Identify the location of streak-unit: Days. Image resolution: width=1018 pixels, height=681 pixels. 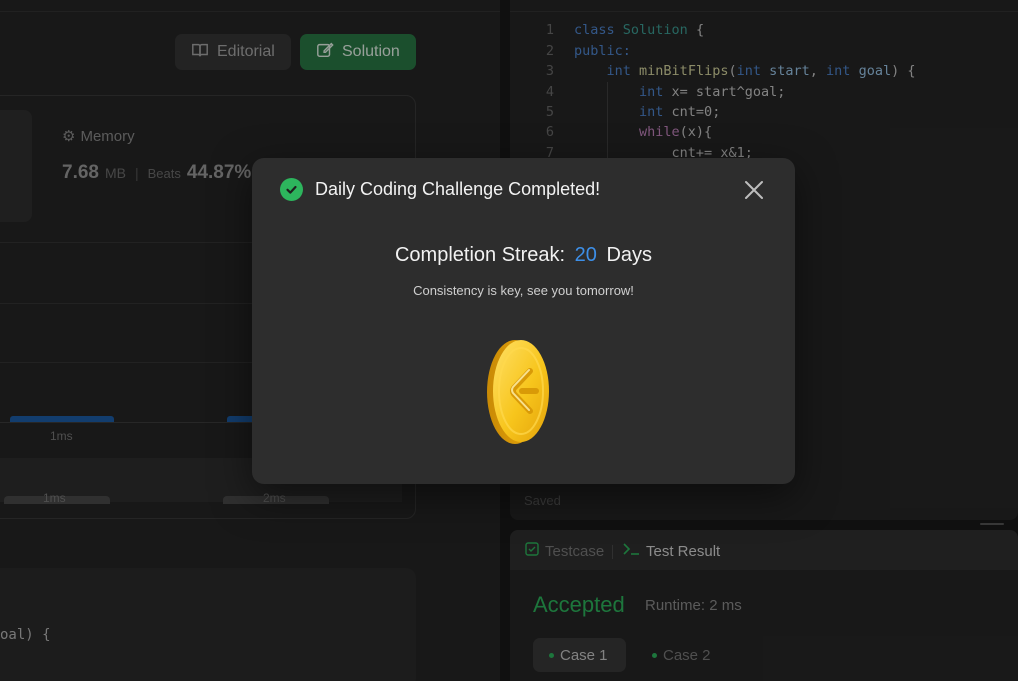
(629, 255).